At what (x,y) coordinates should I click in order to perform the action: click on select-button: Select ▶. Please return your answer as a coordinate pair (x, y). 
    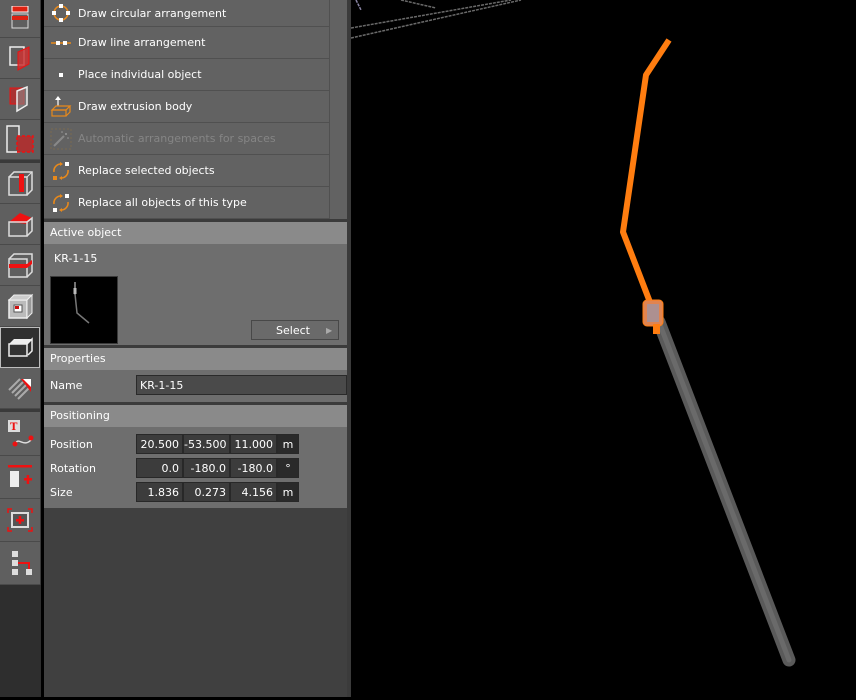
    Looking at the image, I should click on (295, 330).